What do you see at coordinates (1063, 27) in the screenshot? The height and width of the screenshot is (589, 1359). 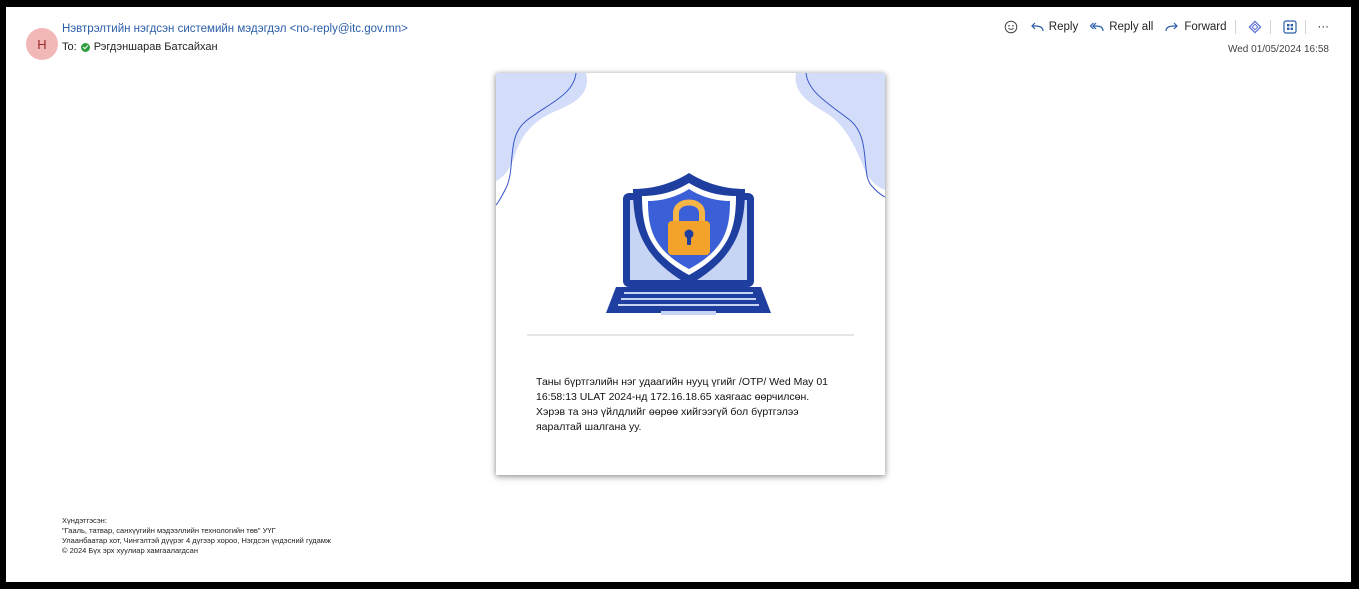 I see `reply-label: Reply` at bounding box center [1063, 27].